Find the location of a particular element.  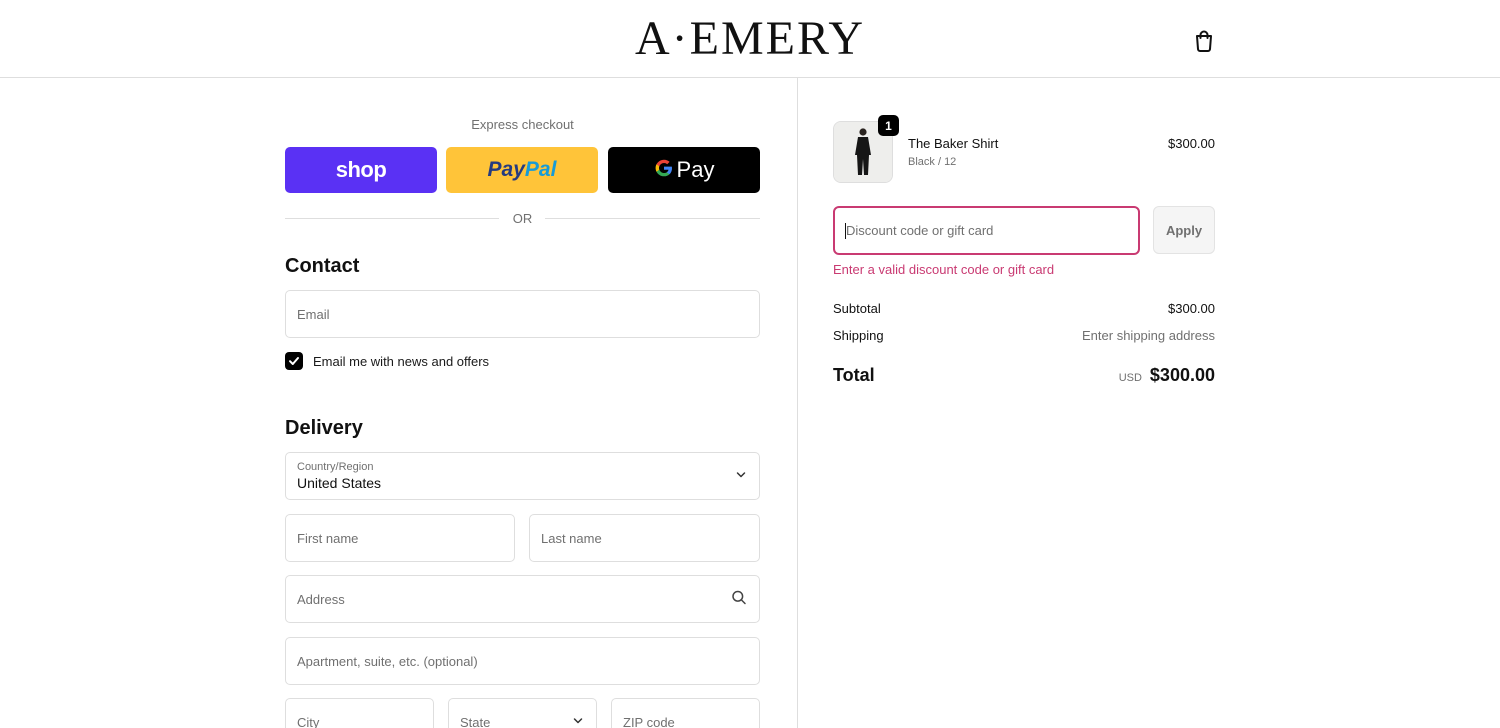

or-divider: OR is located at coordinates (522, 219).